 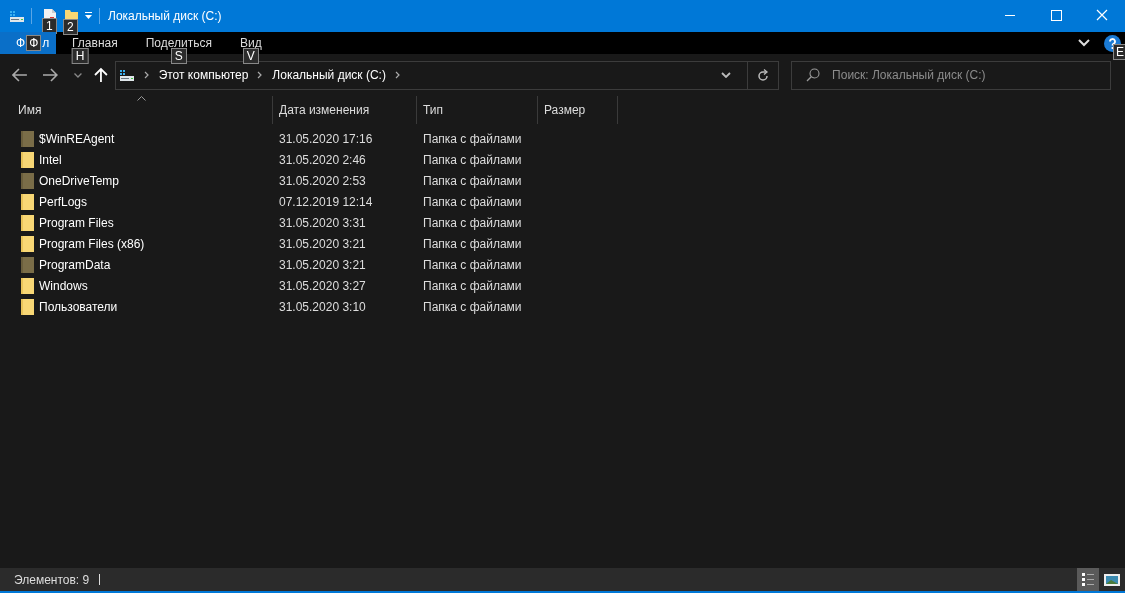 I want to click on file-name: ProgramData, so click(x=75, y=264).